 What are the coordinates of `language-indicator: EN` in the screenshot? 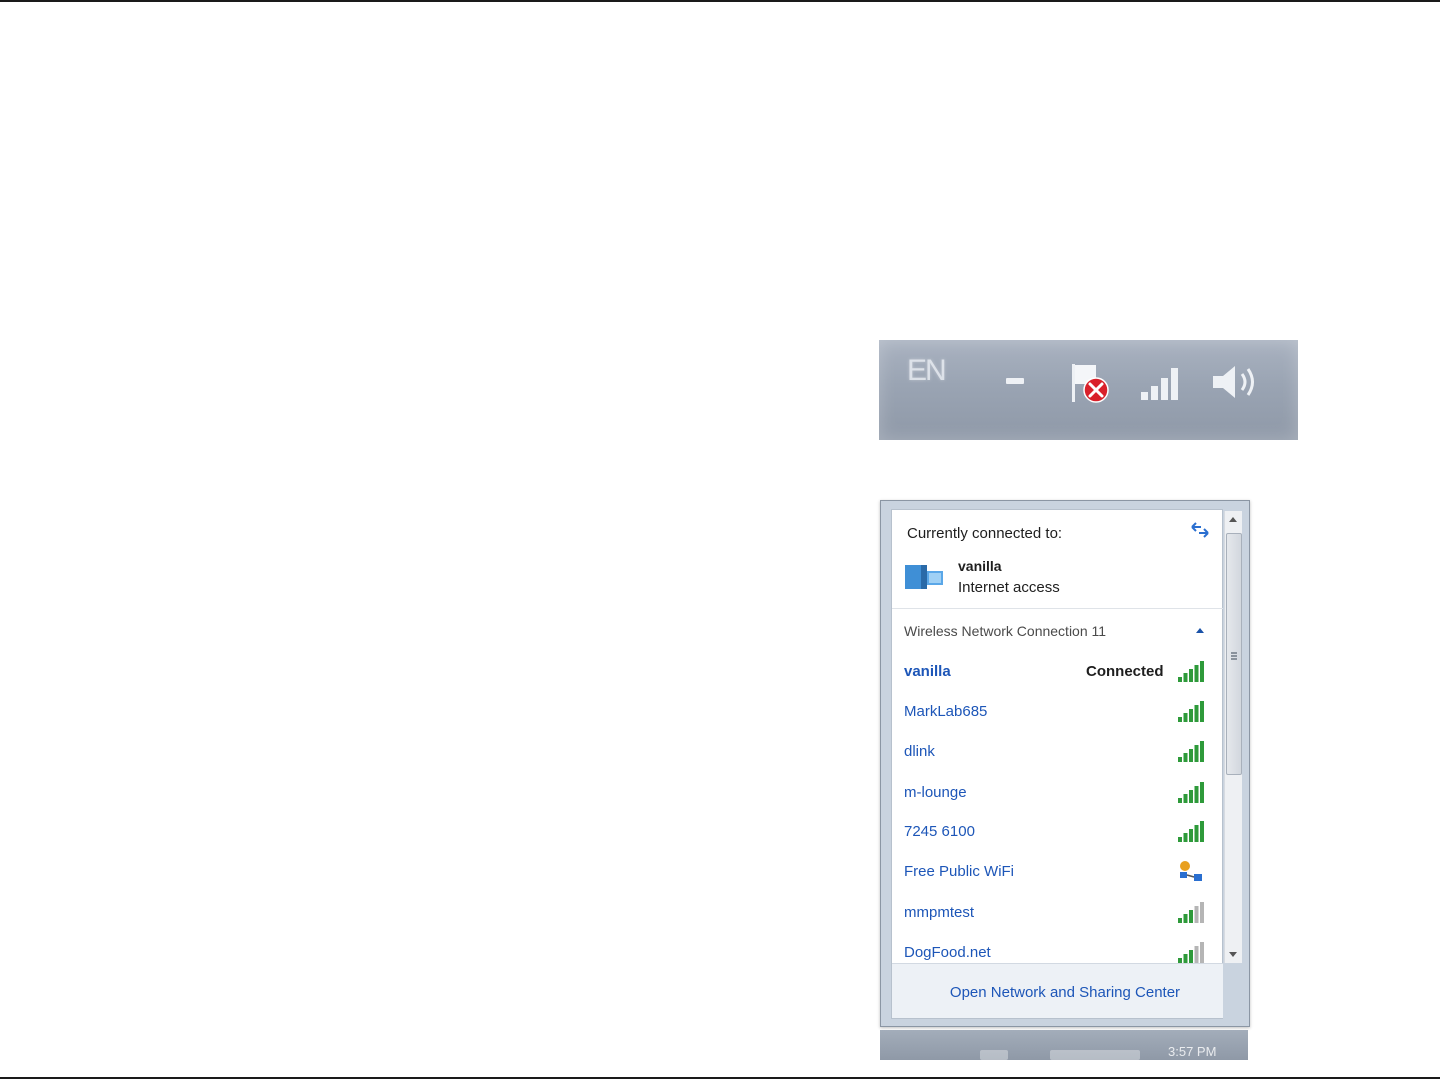 It's located at (927, 371).